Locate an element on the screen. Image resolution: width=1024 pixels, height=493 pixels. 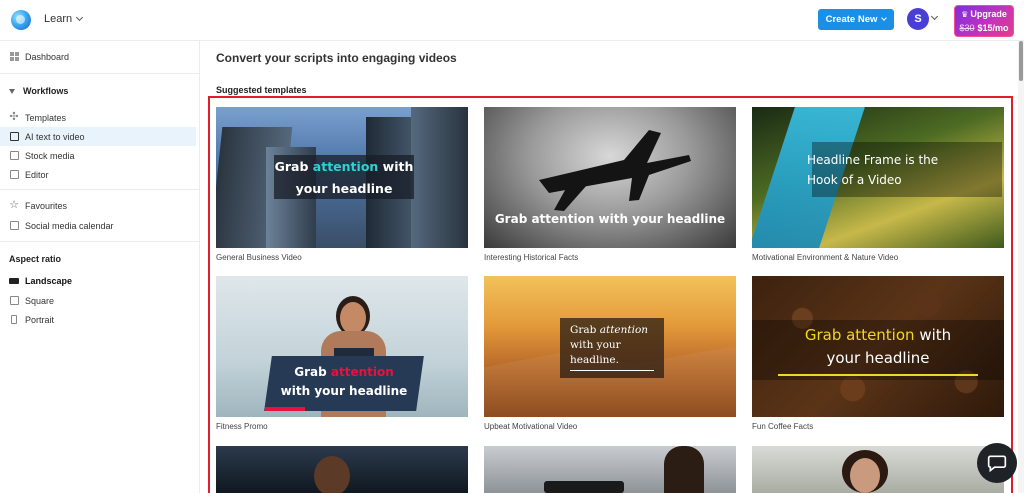
sidebar-item-label: Favourites is located at coordinates (46, 205).